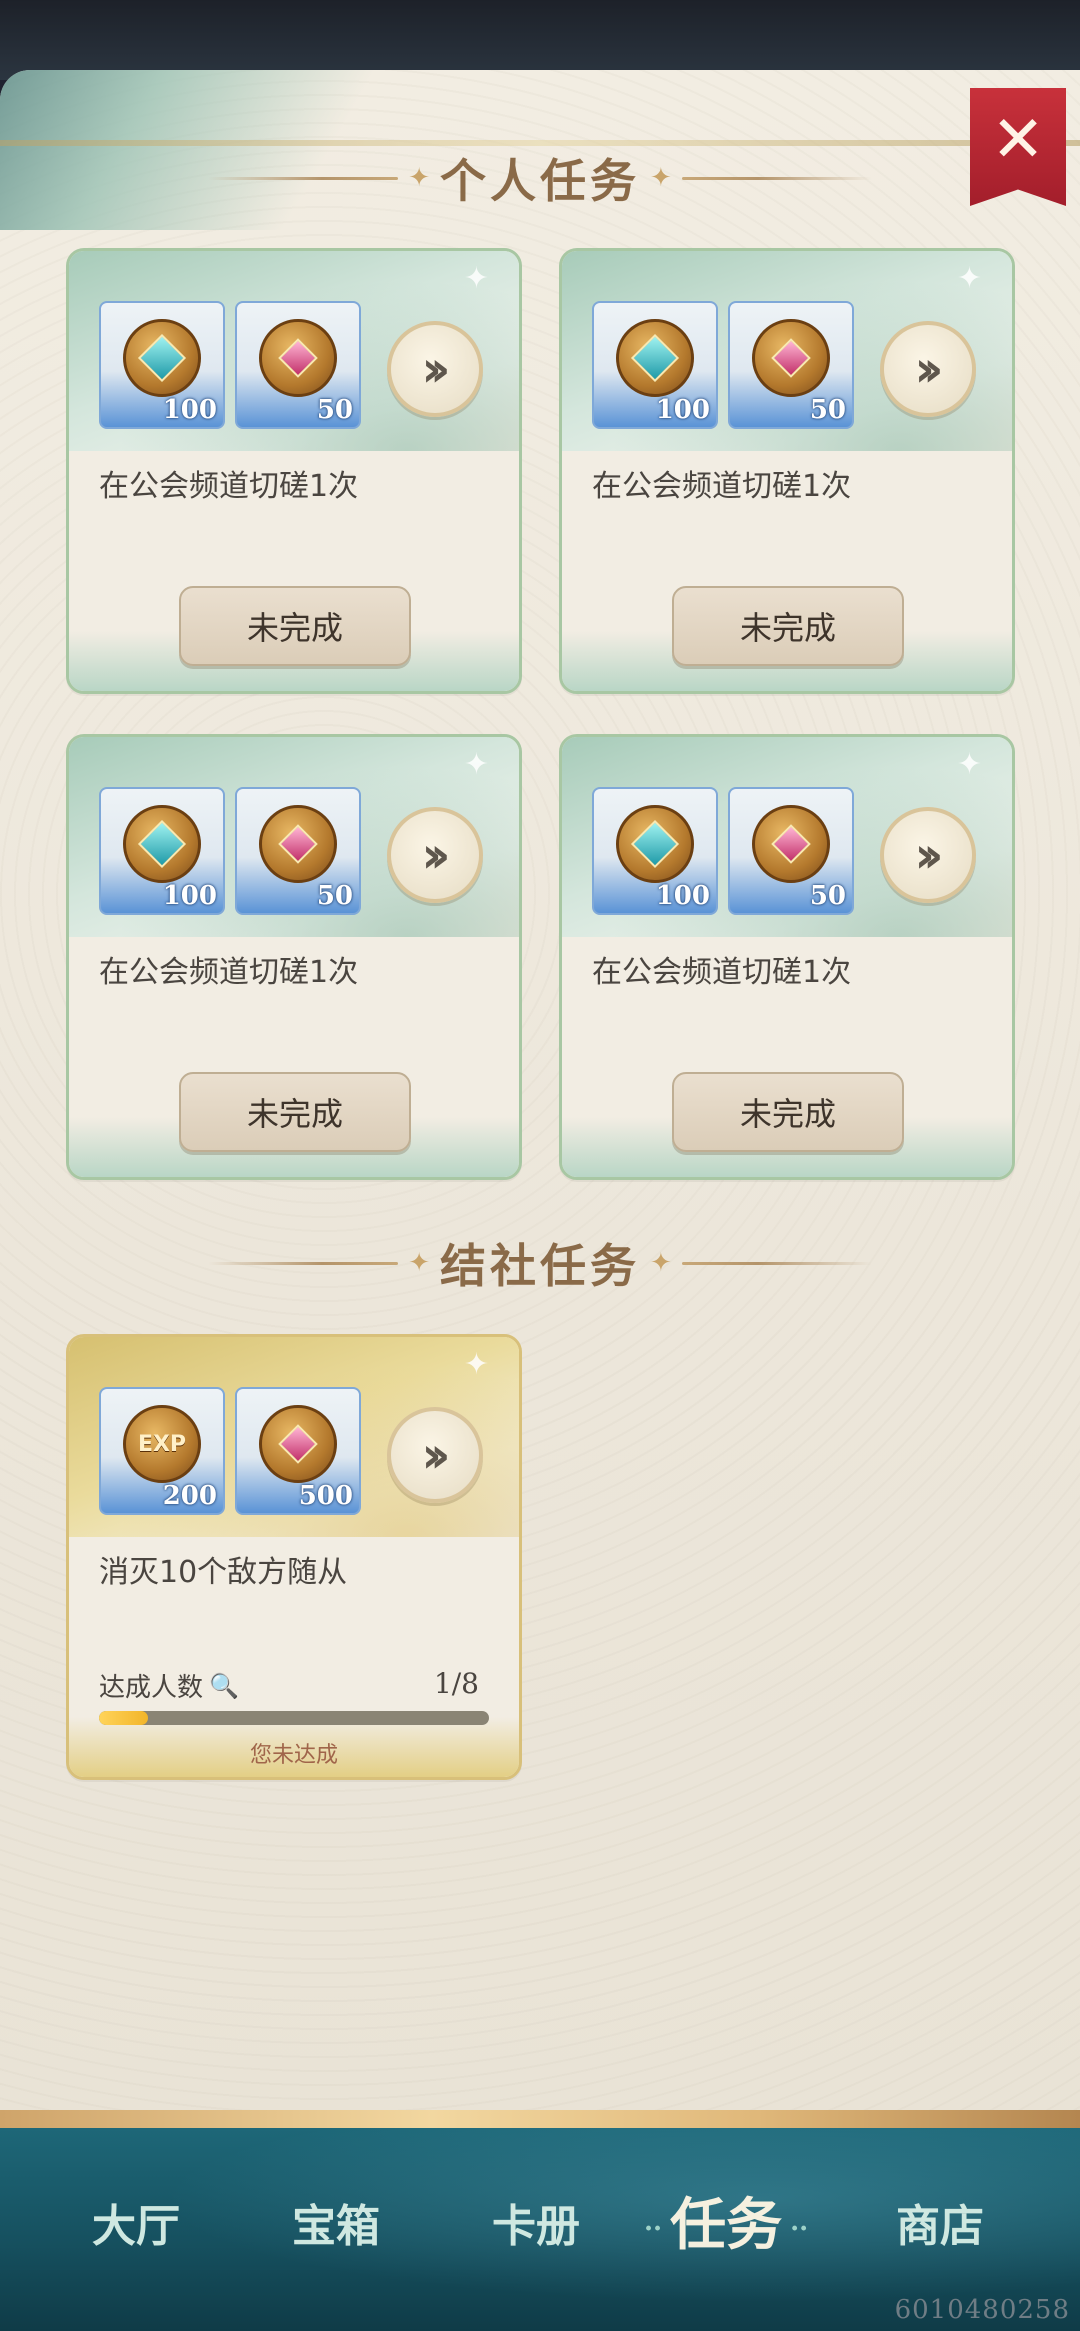  What do you see at coordinates (540, 181) in the screenshot?
I see `section-title-text: 个人任务` at bounding box center [540, 181].